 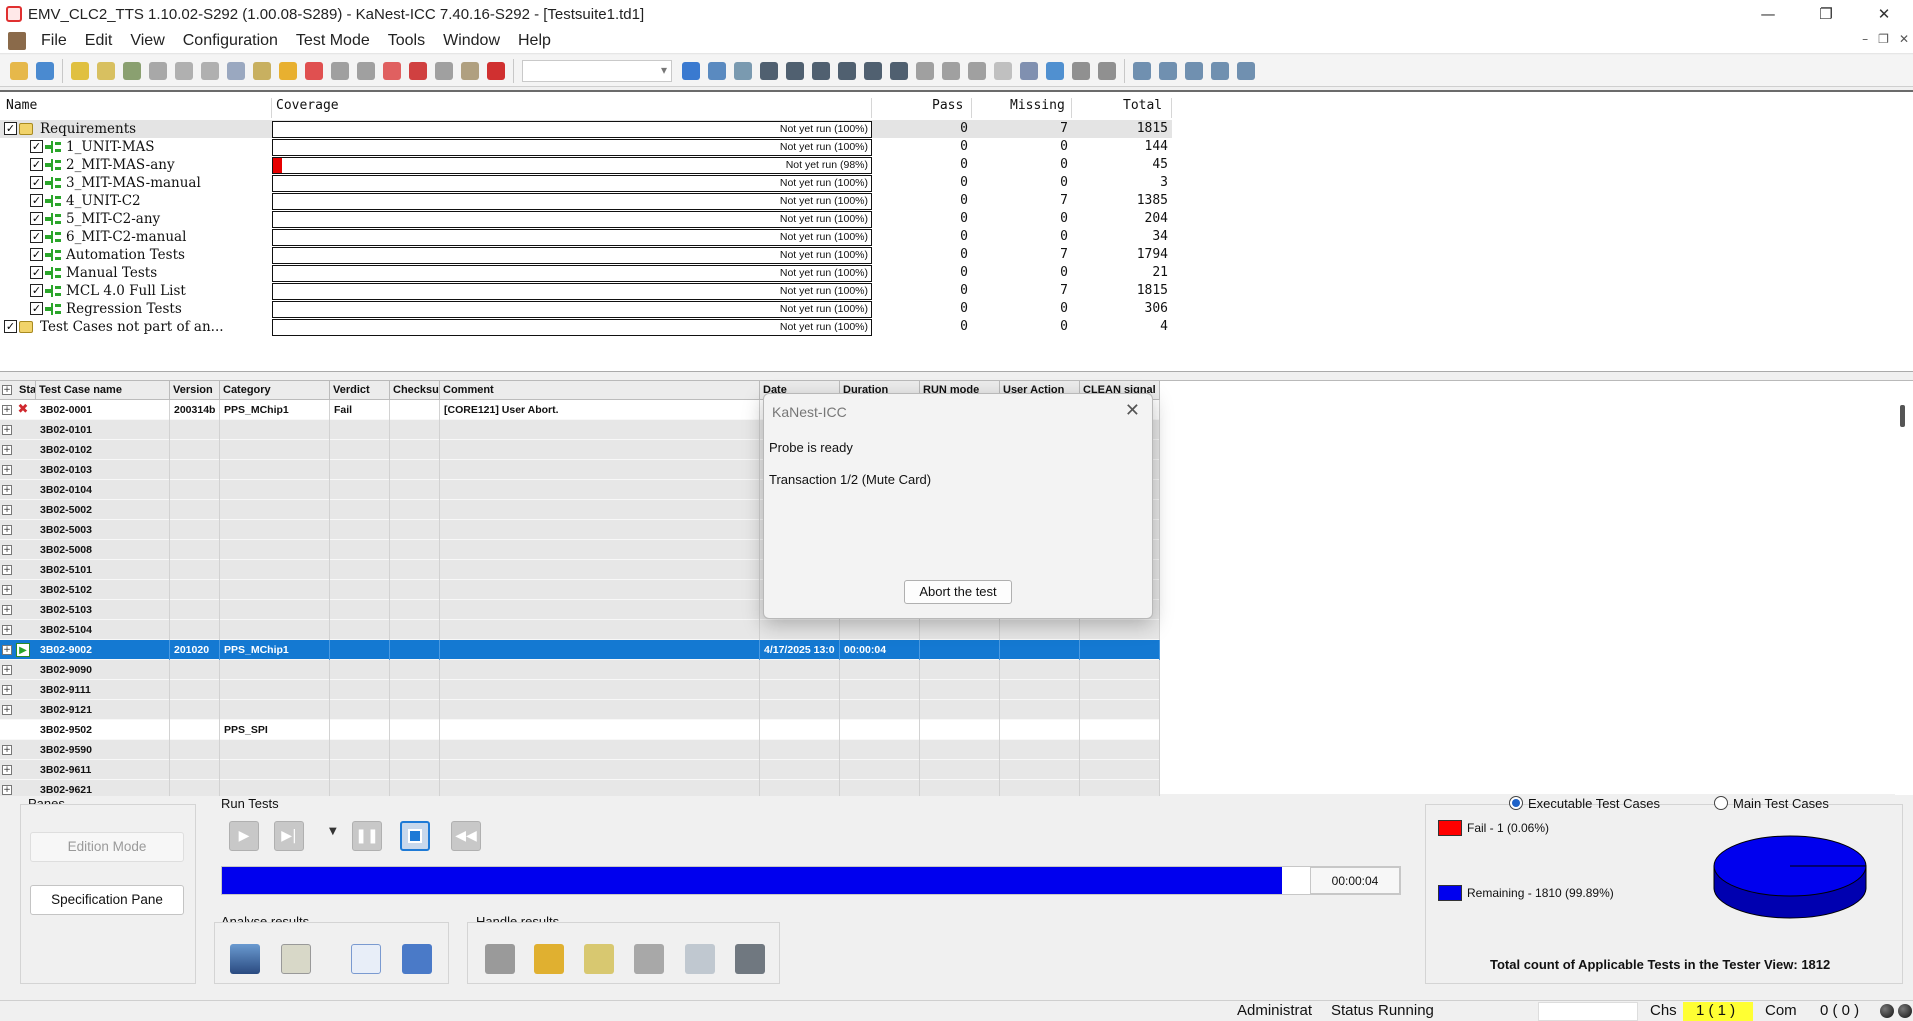 I want to click on find-pass-icon, so click(x=873, y=70).